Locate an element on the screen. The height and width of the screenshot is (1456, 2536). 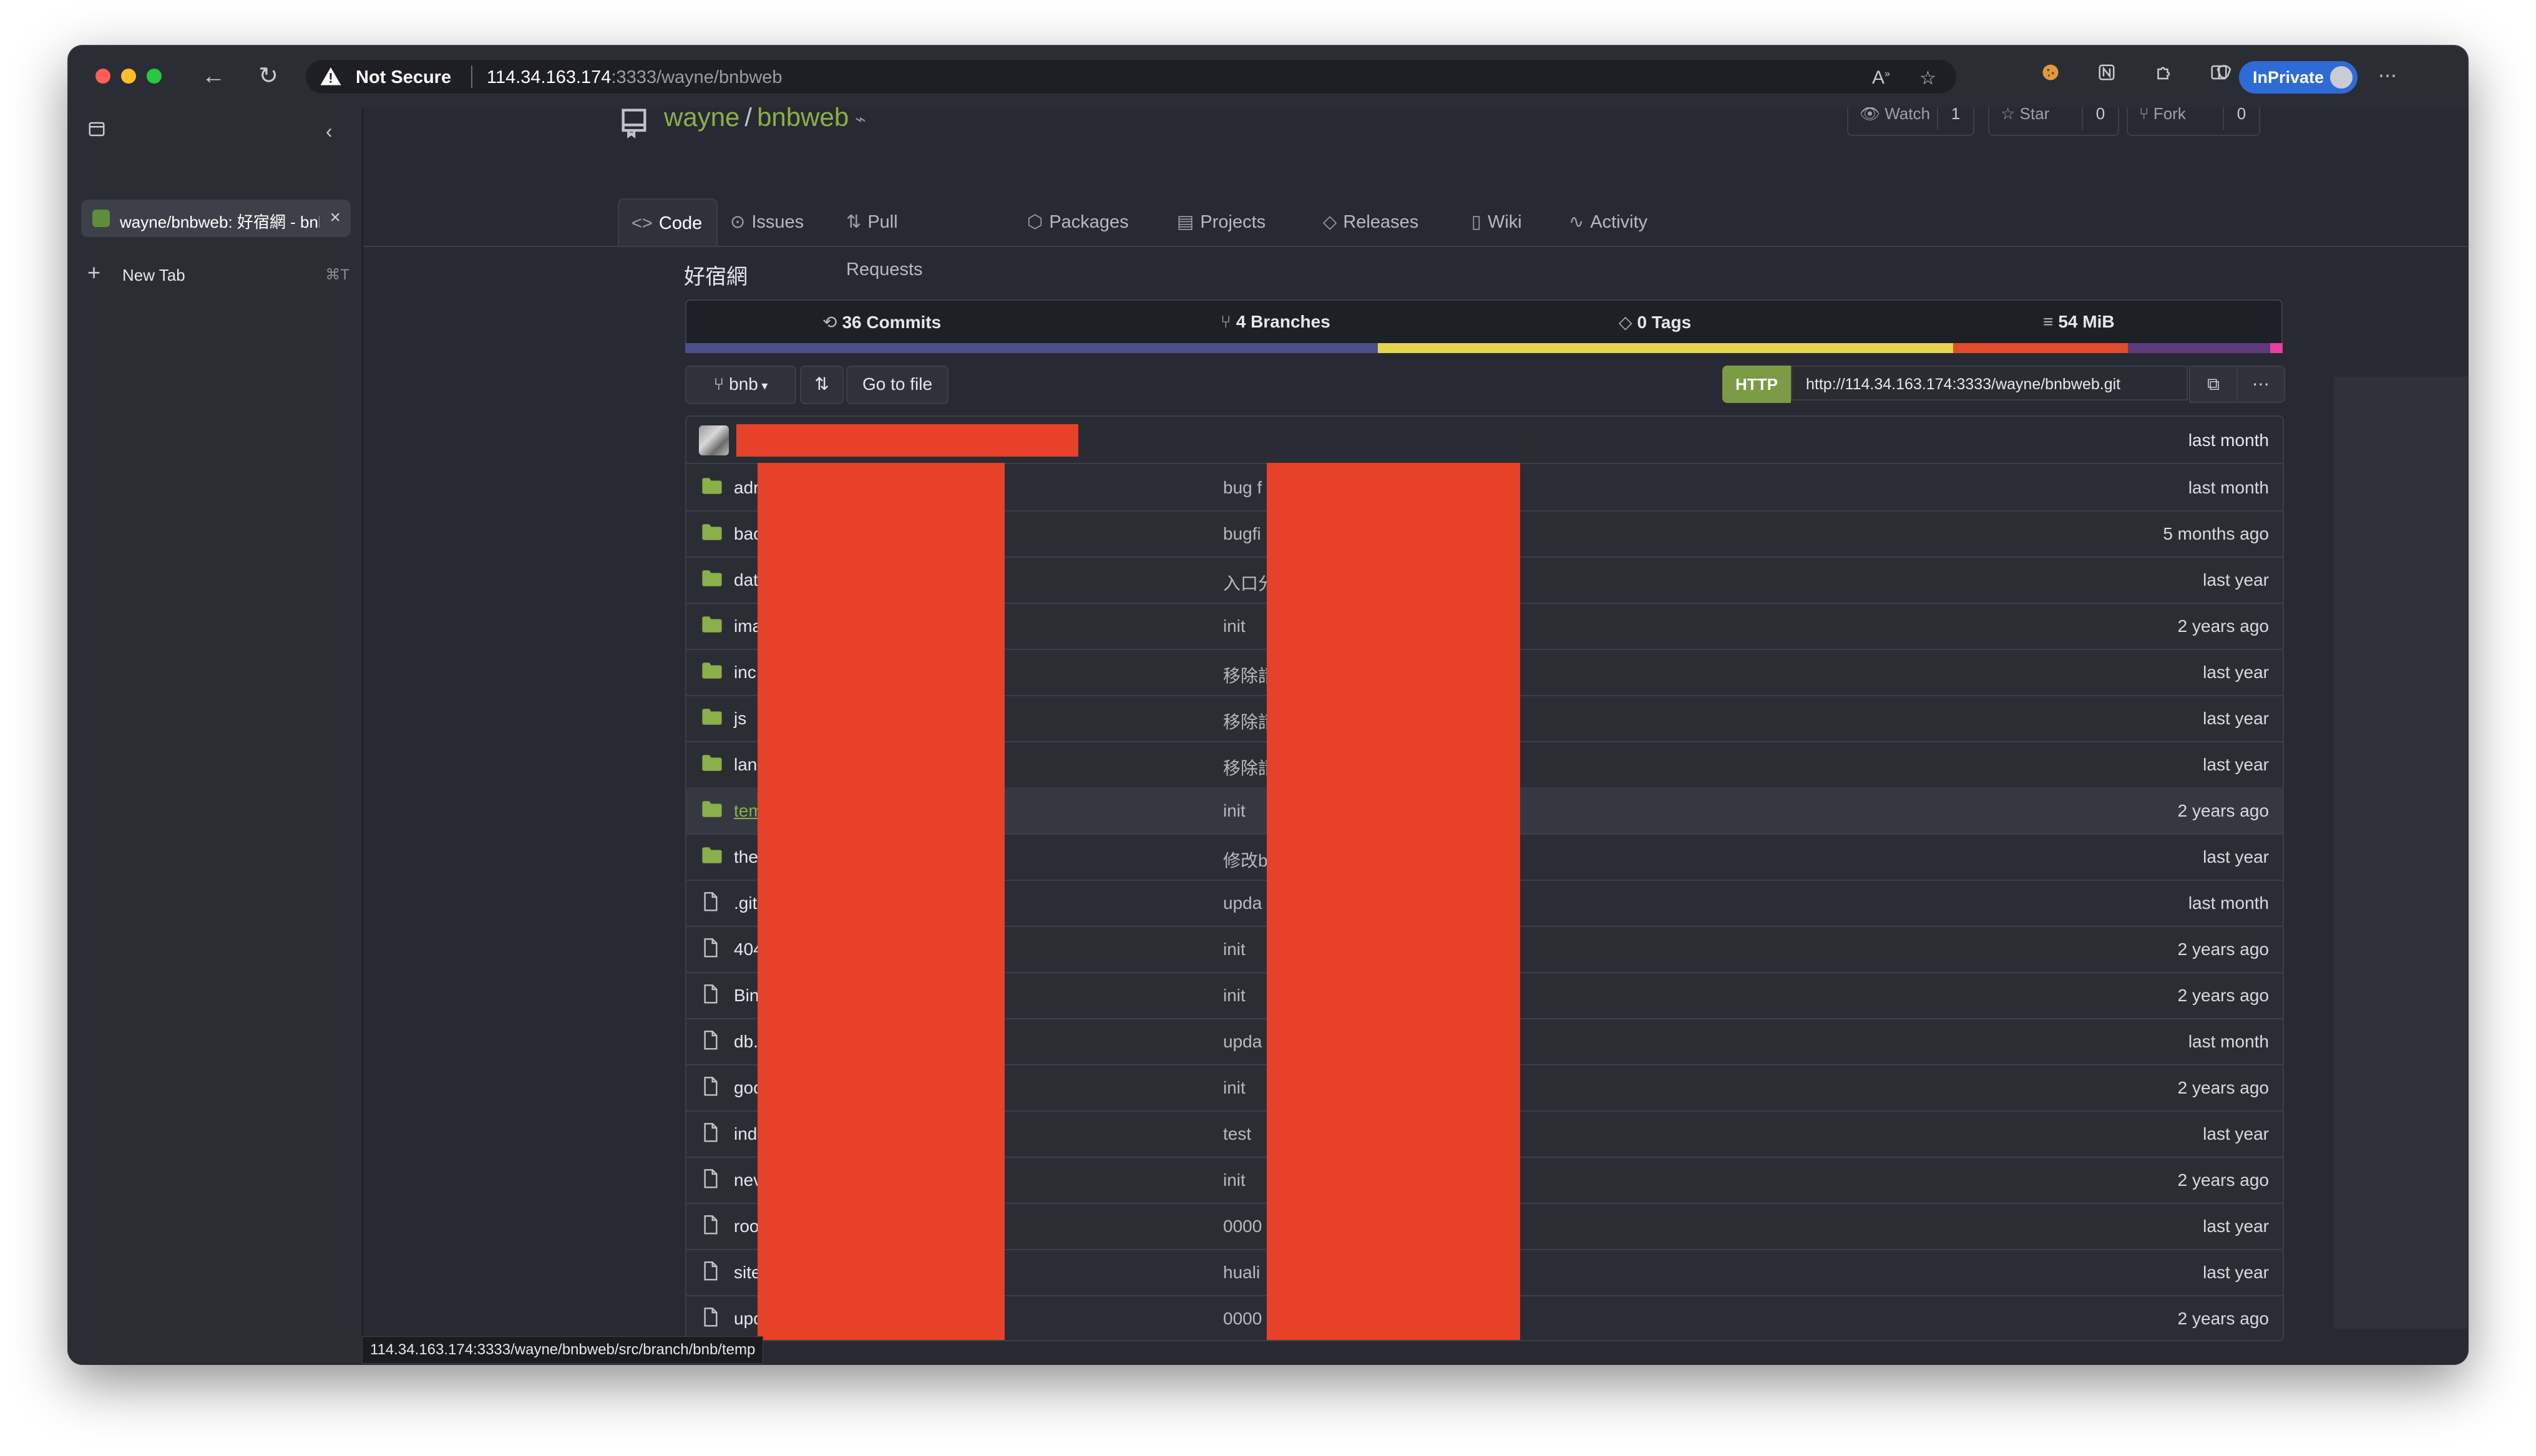
file-name-link: the is located at coordinates (746, 857).